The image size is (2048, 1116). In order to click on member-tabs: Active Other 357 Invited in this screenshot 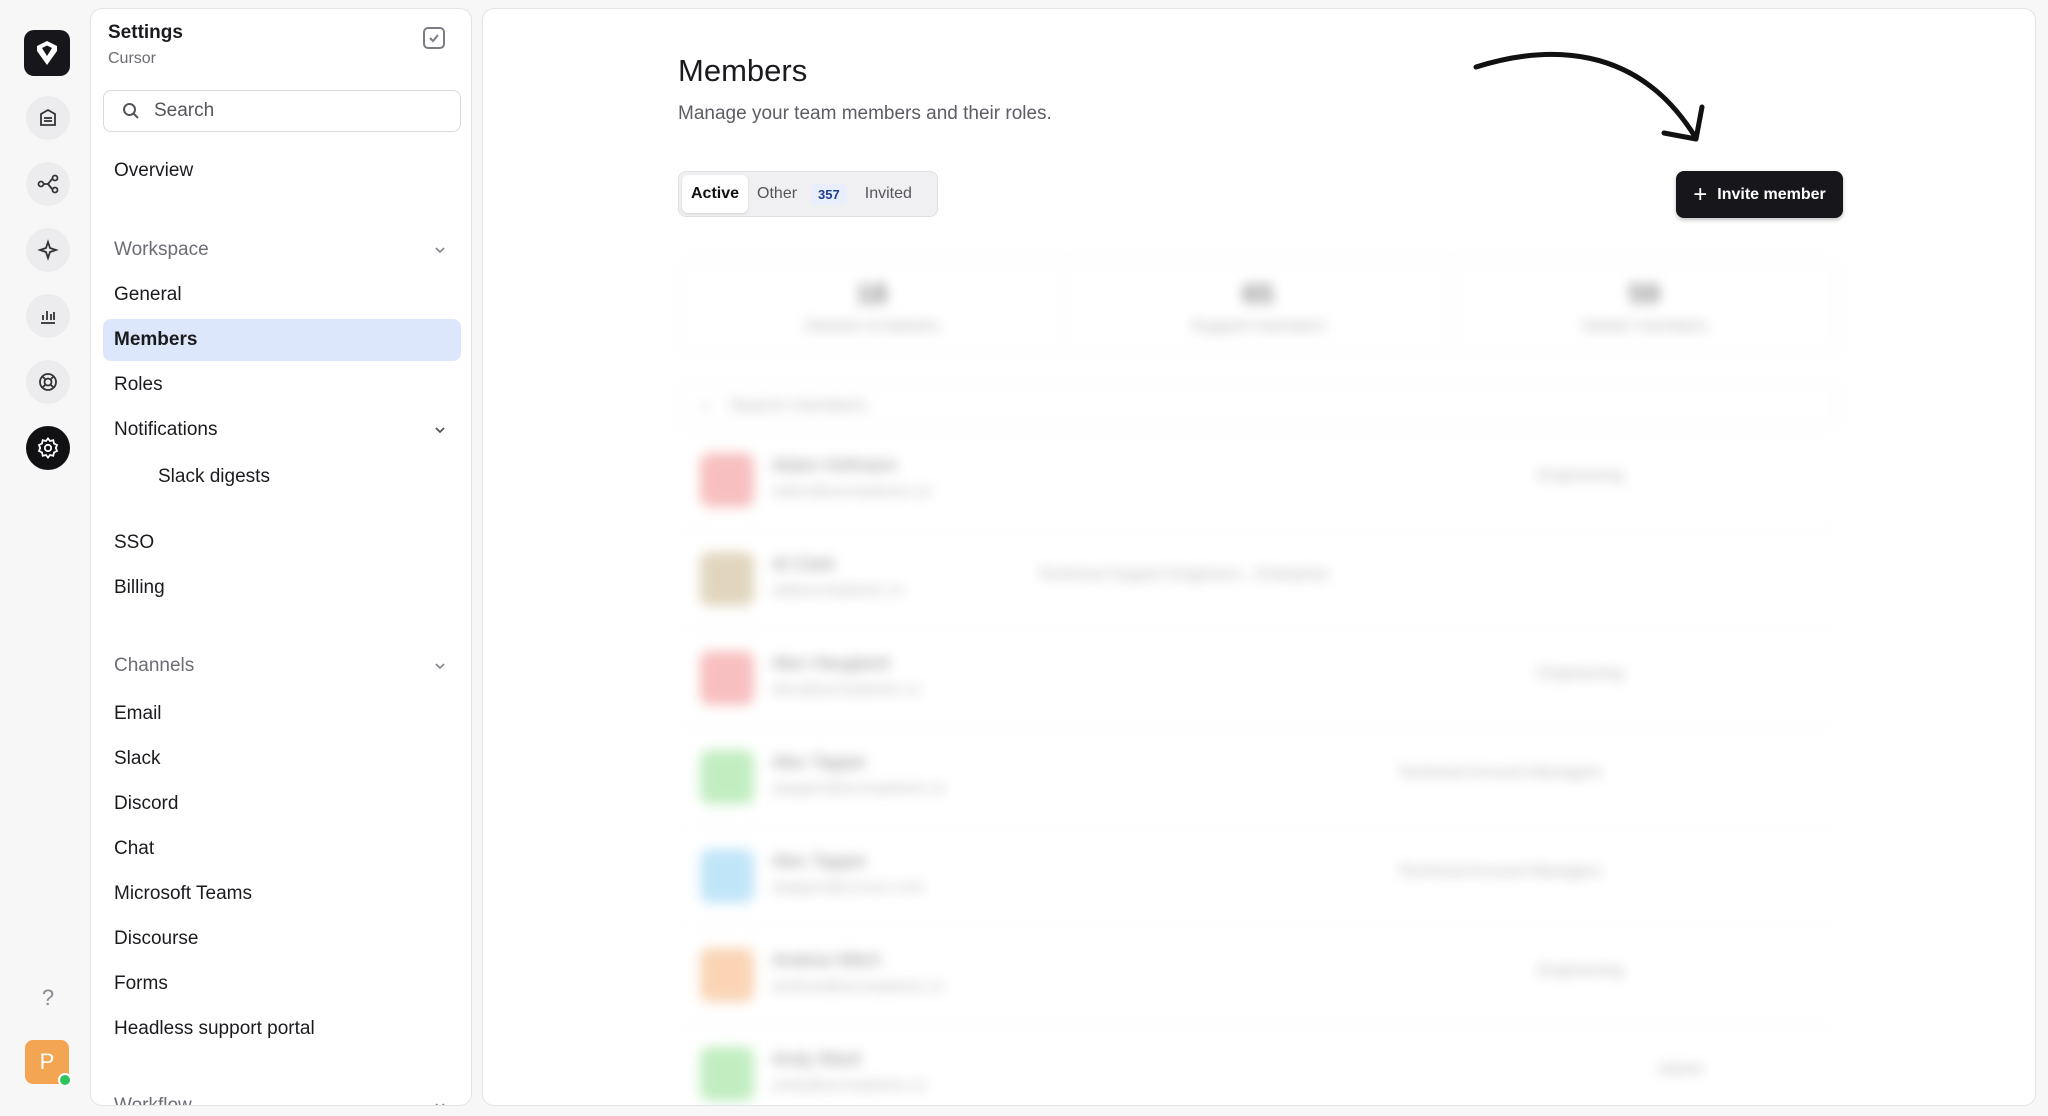, I will do `click(808, 194)`.